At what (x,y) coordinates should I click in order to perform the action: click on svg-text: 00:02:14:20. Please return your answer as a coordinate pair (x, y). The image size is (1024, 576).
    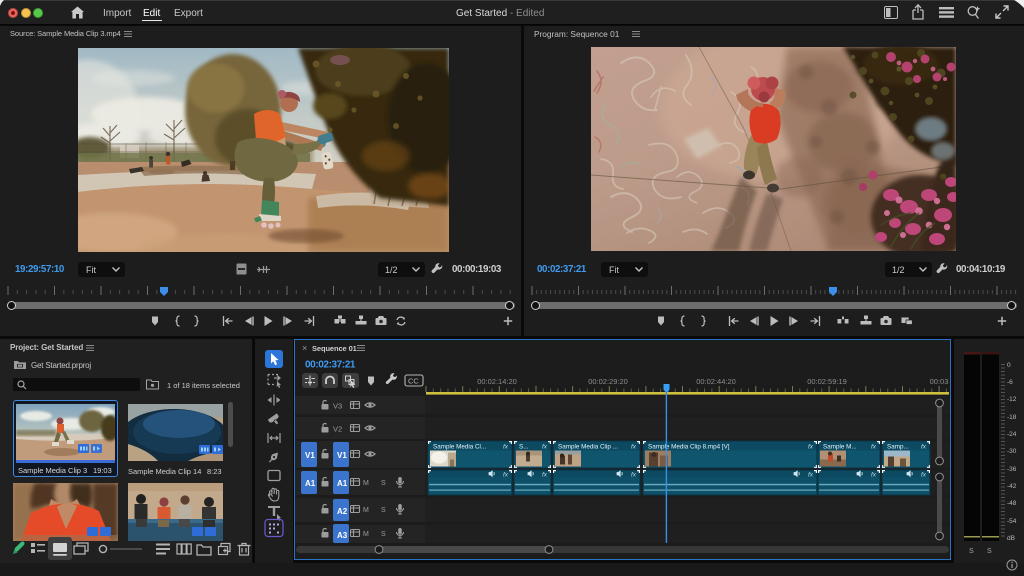
    Looking at the image, I should click on (497, 381).